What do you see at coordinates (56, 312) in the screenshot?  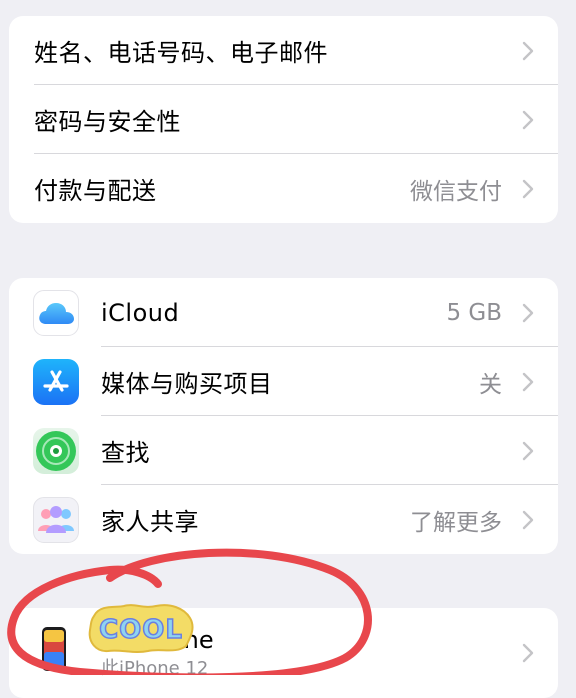 I see `icloud-icon` at bounding box center [56, 312].